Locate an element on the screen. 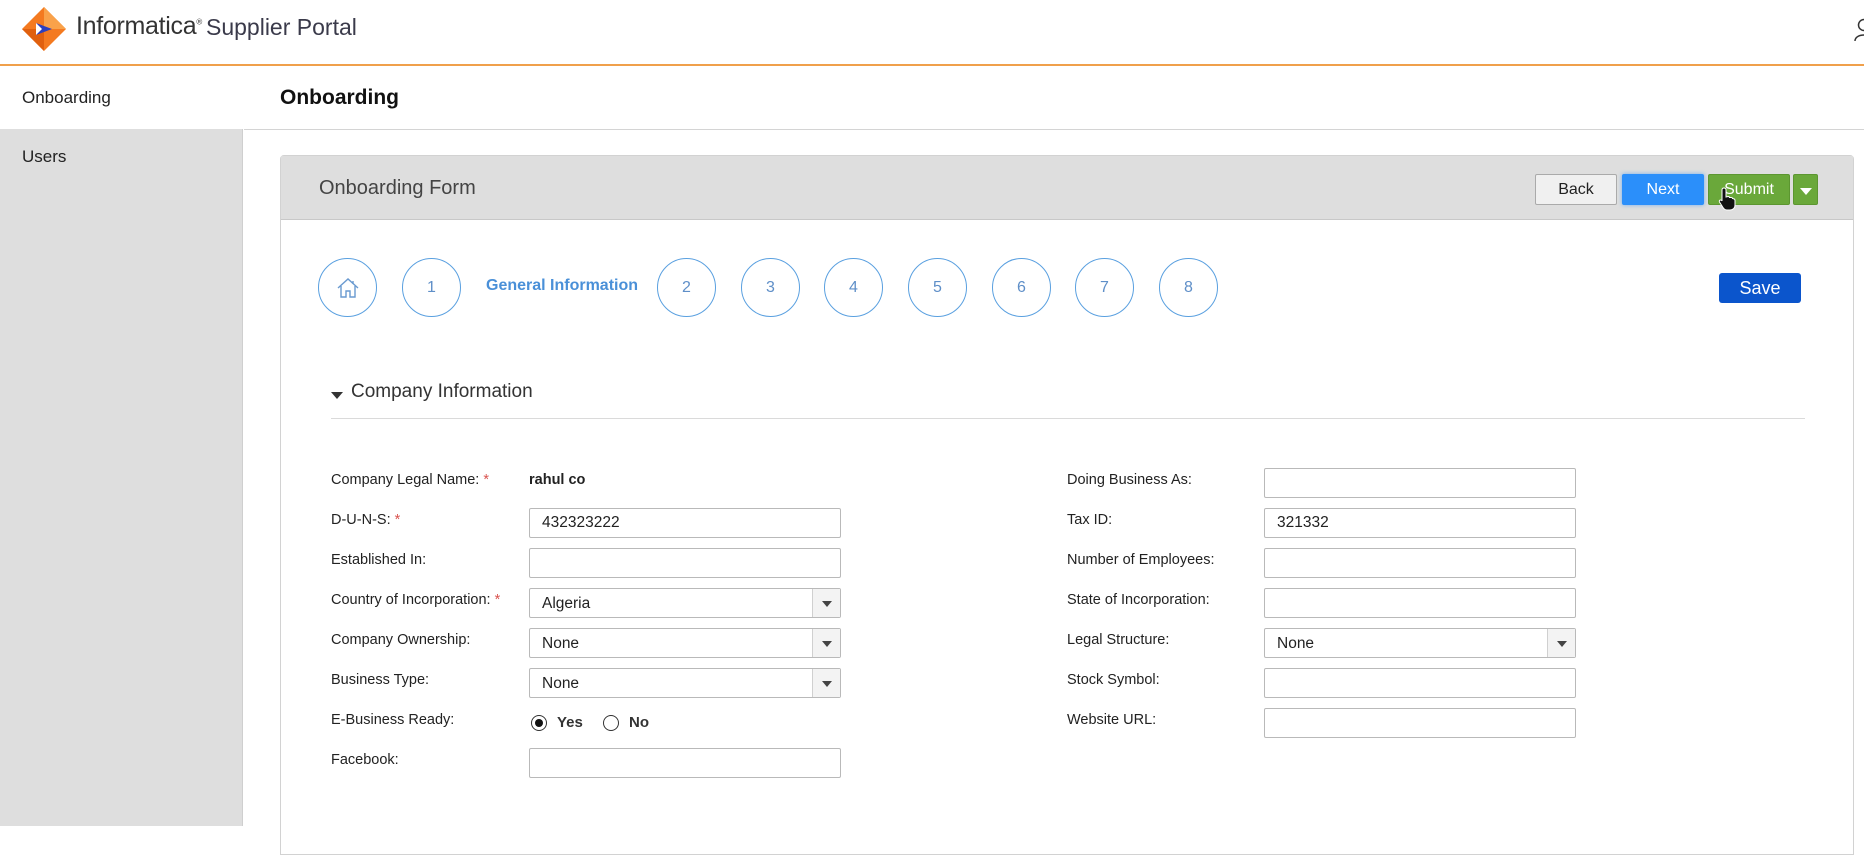  sidebar-item-users: Users is located at coordinates (121, 150).